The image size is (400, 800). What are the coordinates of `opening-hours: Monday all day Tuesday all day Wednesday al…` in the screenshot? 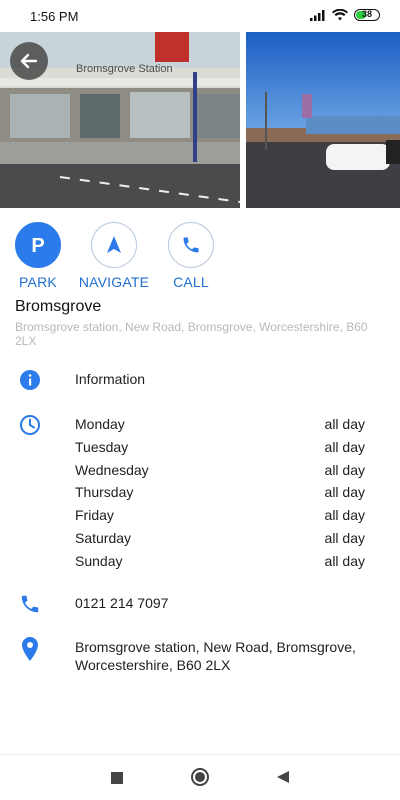 It's located at (220, 496).